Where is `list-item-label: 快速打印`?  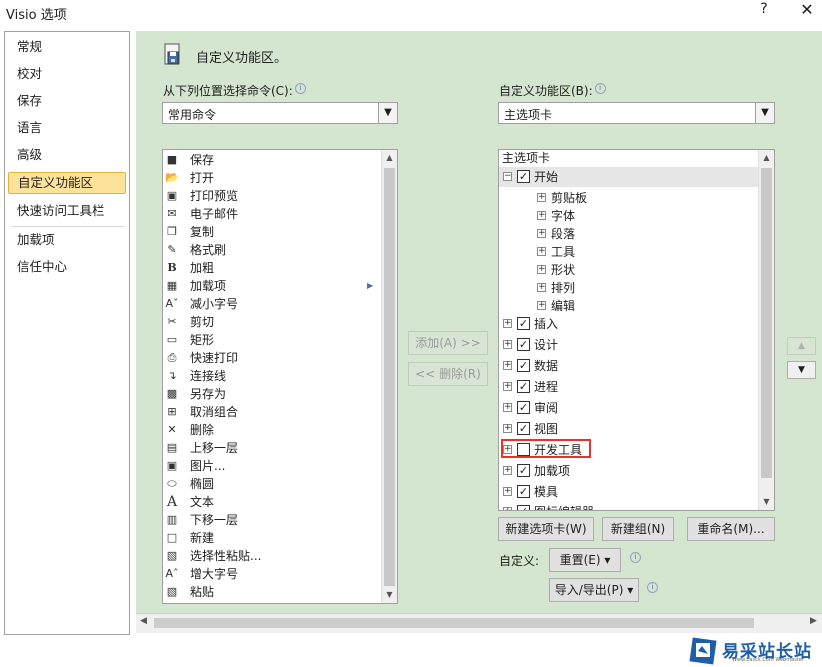
list-item-label: 快速打印 is located at coordinates (214, 358).